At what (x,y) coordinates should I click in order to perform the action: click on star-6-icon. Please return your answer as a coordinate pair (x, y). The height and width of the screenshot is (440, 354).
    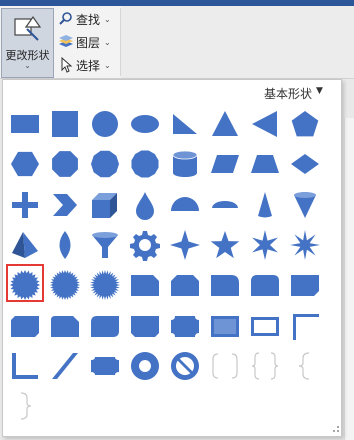
    Looking at the image, I should click on (265, 244).